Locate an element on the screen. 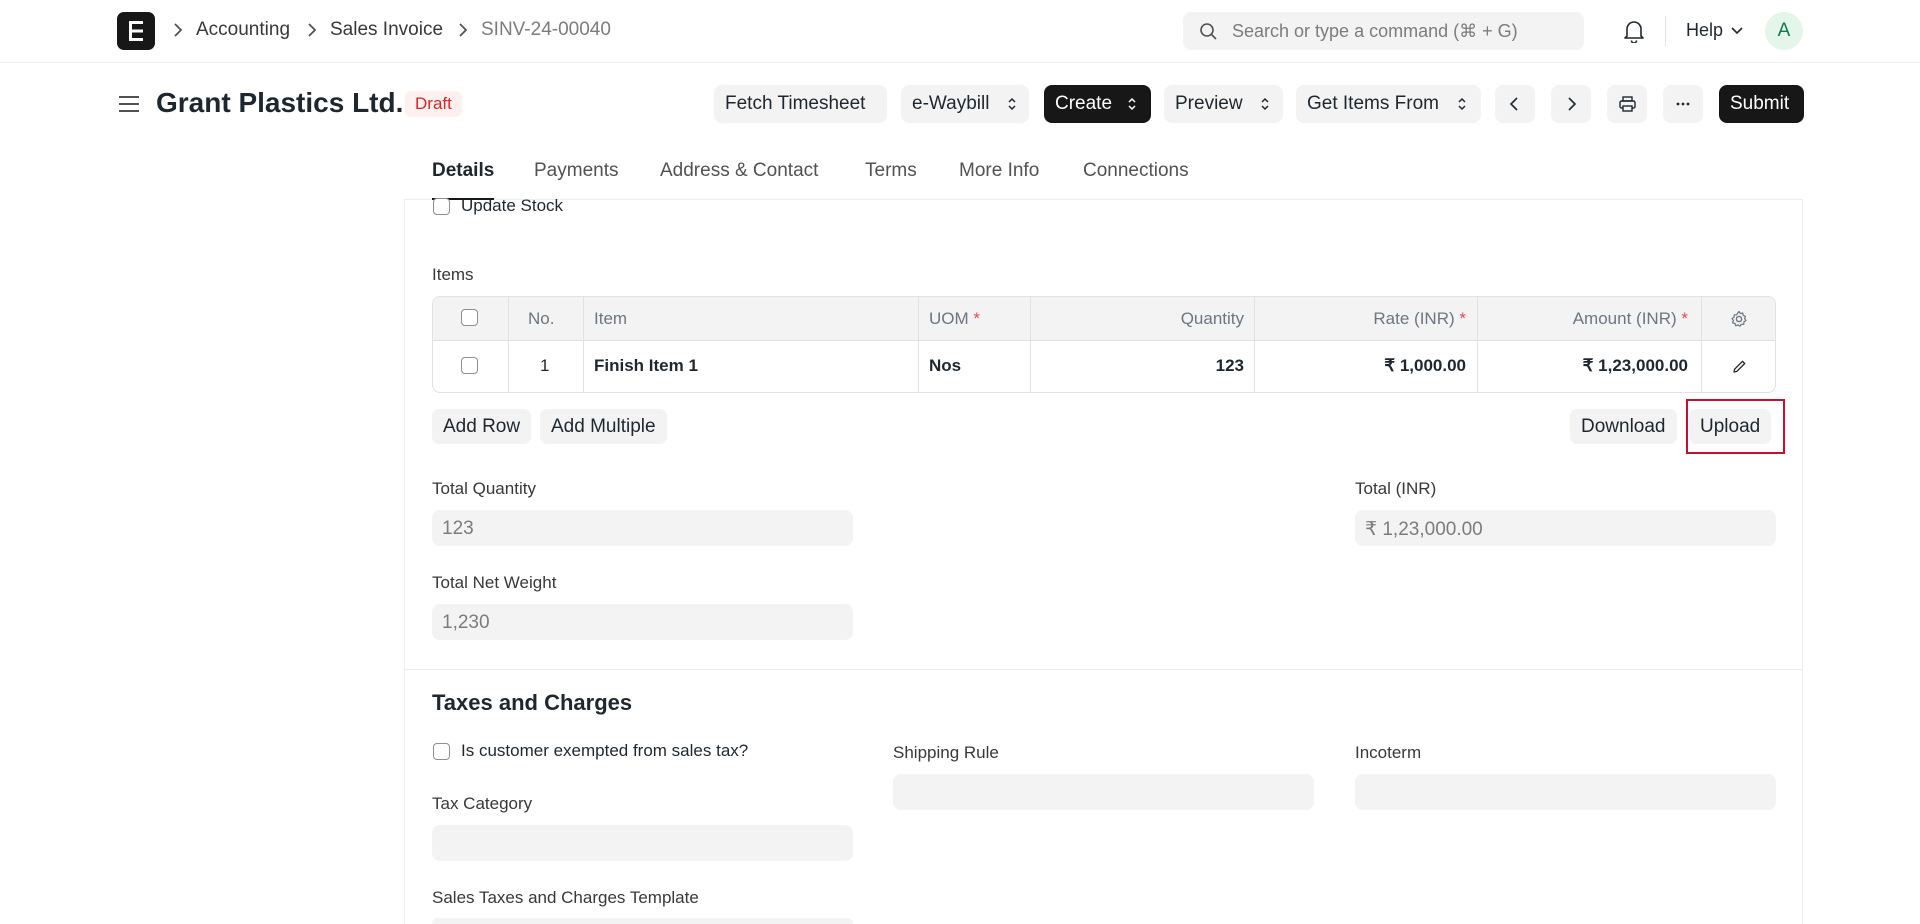  taxes-section-title: Taxes and Charges is located at coordinates (532, 702).